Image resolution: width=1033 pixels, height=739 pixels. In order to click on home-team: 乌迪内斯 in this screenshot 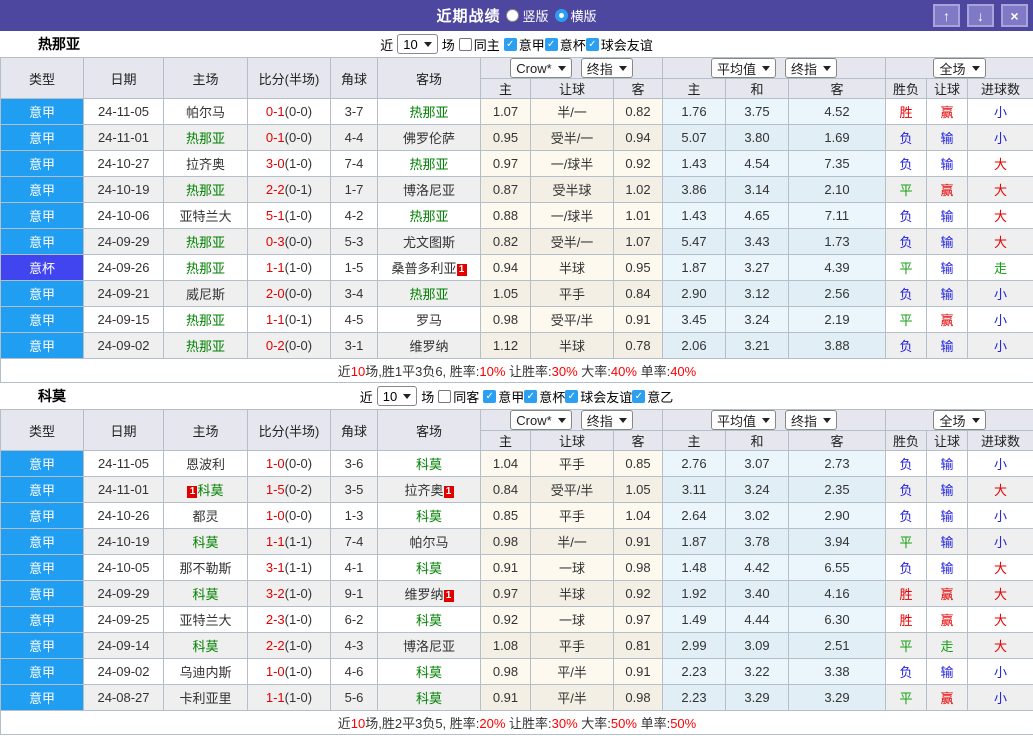, I will do `click(205, 671)`.